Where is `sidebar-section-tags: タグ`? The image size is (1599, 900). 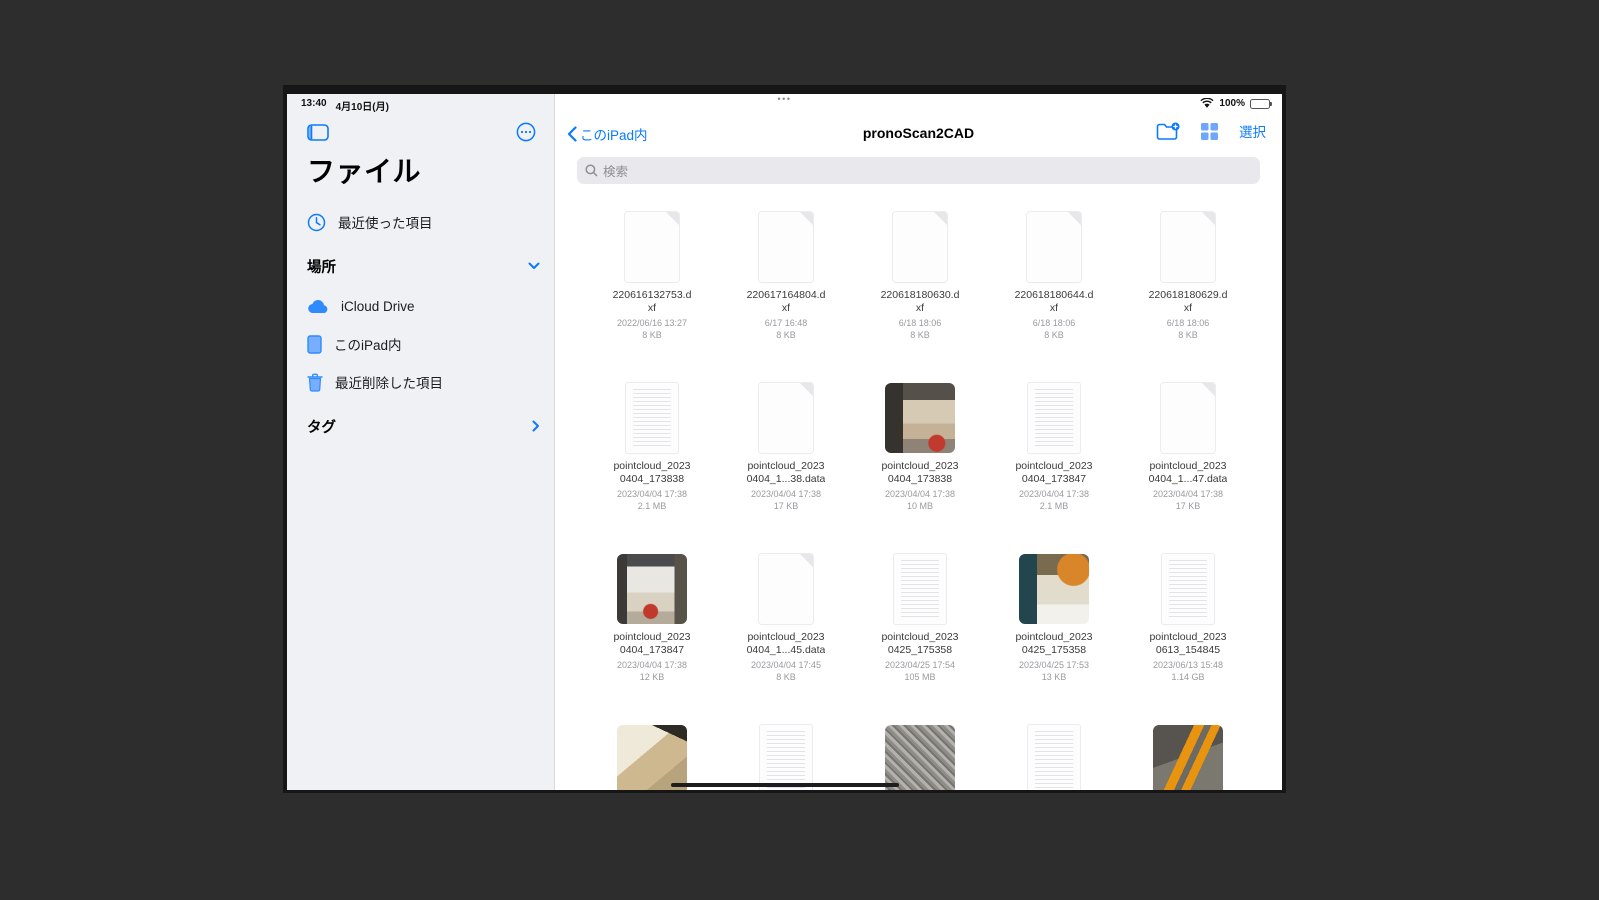
sidebar-section-tags: タグ is located at coordinates (423, 426).